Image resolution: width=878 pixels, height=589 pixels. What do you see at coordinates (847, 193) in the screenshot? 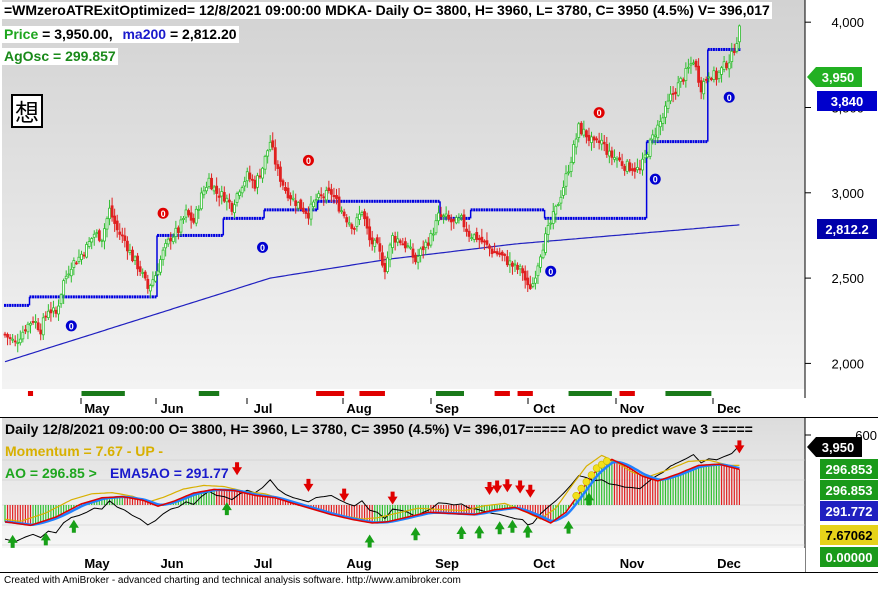
I see `y-tick-label: 3,000` at bounding box center [847, 193].